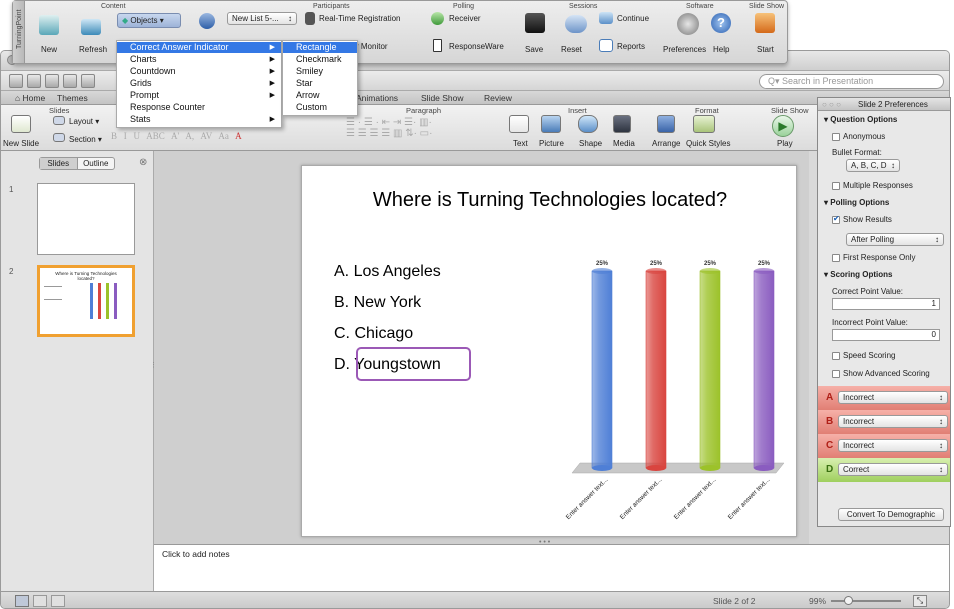 This screenshot has height=609, width=954. What do you see at coordinates (886, 335) in the screenshot?
I see `incorrect-point-input: 0` at bounding box center [886, 335].